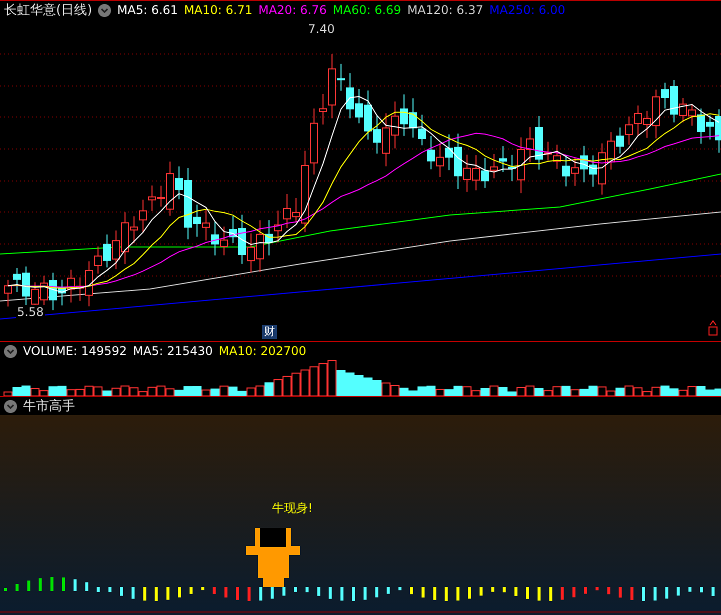 Image resolution: width=721 pixels, height=615 pixels. Describe the element at coordinates (292, 508) in the screenshot. I see `bull-signal-label: 牛现身!` at that location.